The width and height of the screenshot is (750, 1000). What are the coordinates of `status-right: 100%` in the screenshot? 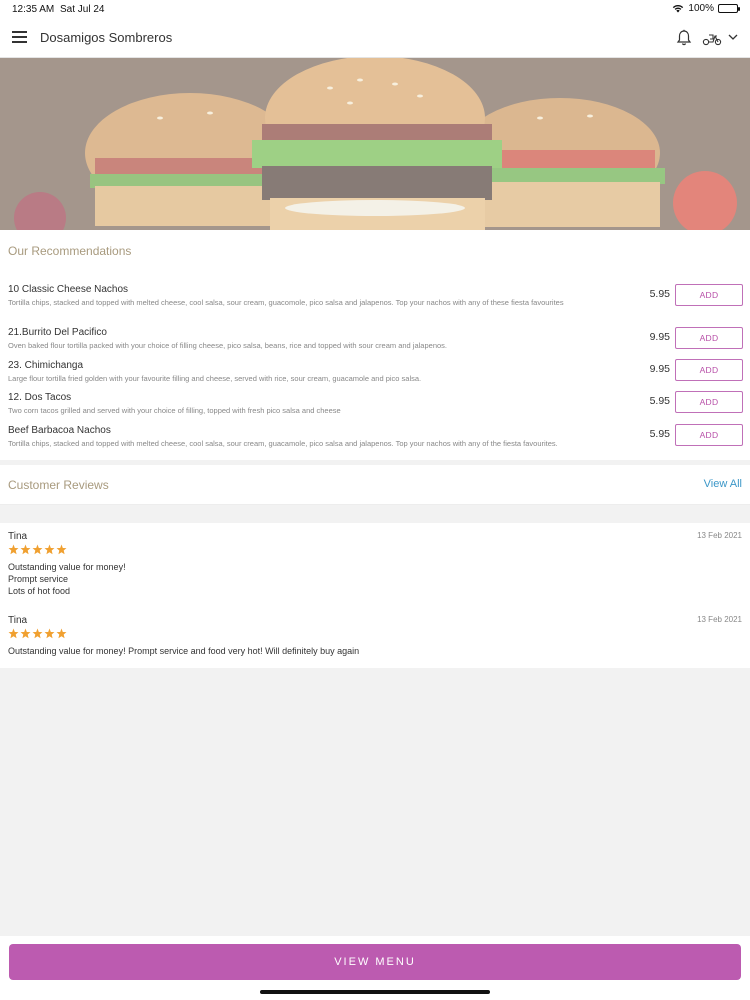 It's located at (706, 8).